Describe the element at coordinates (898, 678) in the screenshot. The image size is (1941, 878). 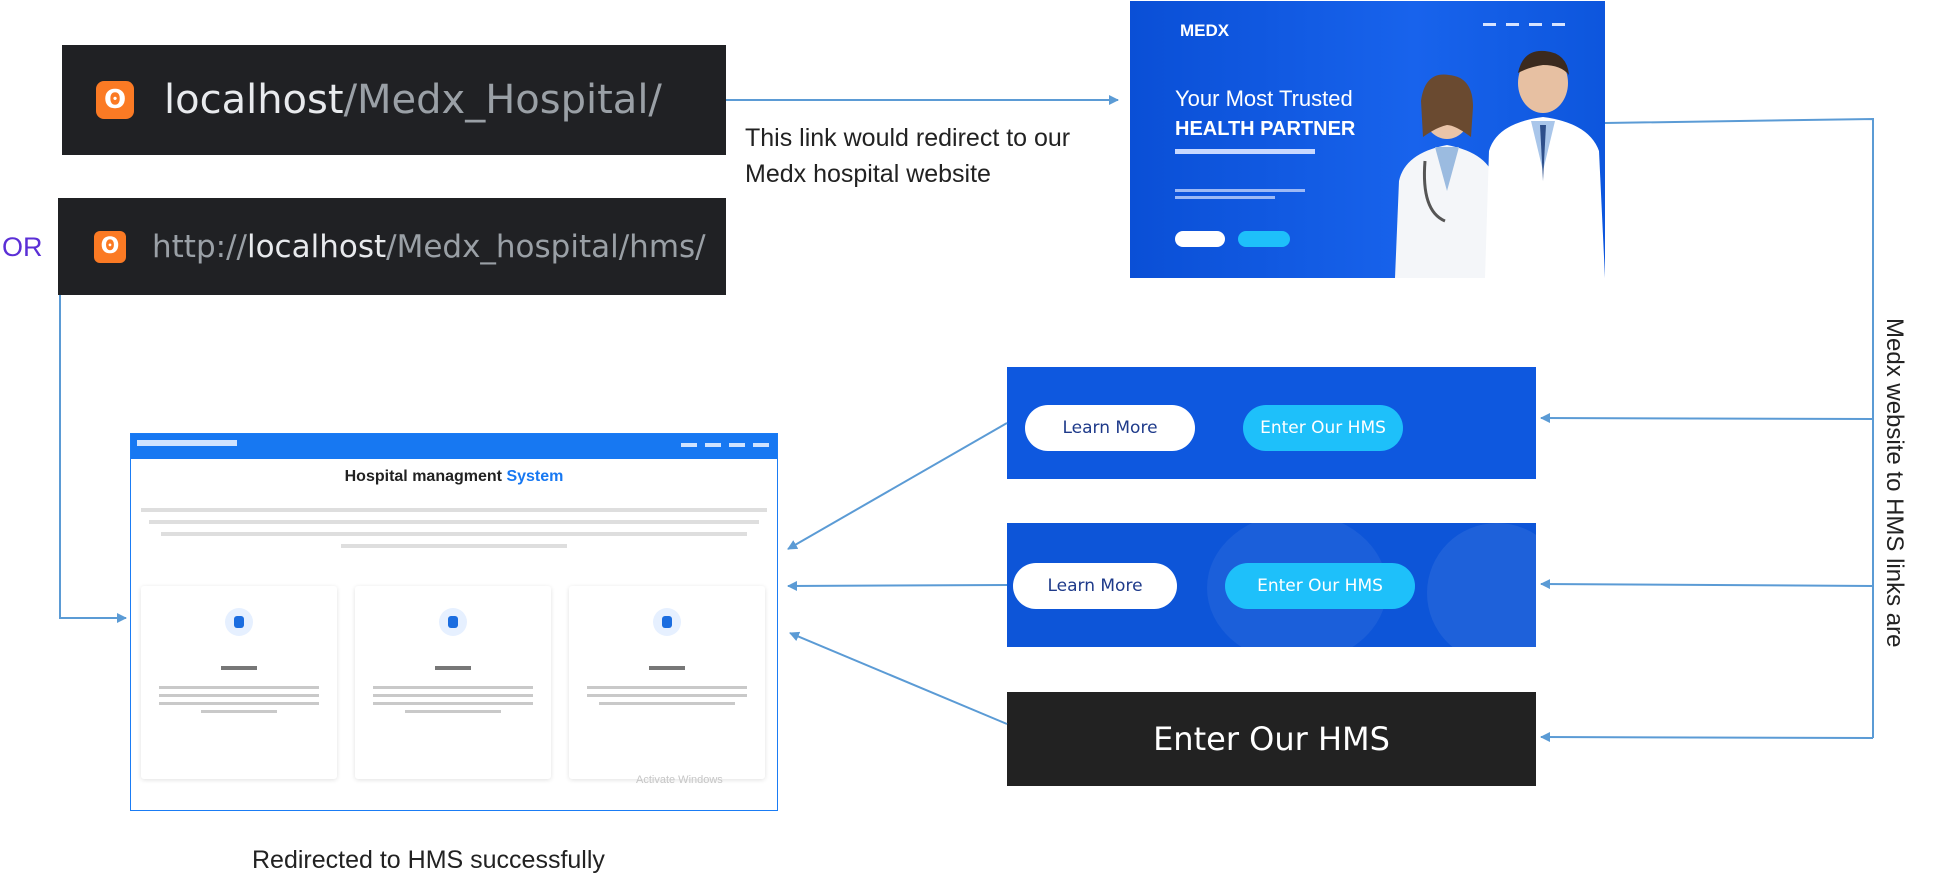
I see `arrow-panel-3-to-hms` at that location.